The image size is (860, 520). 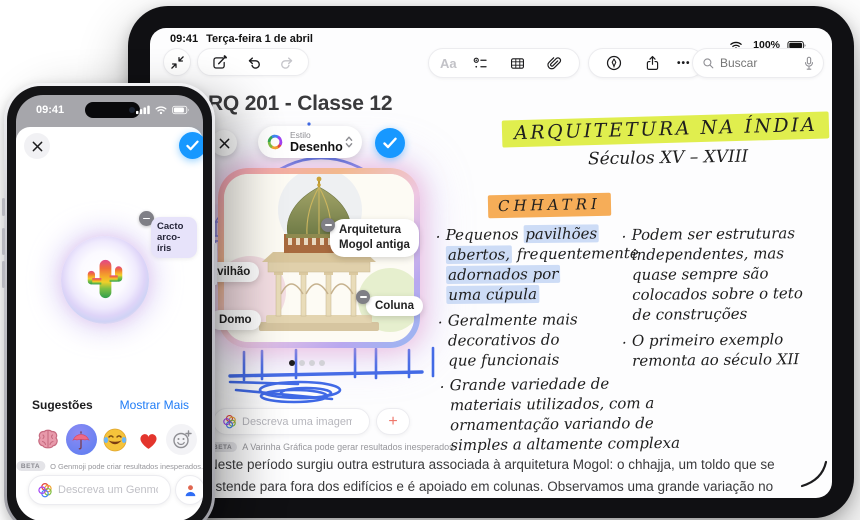 I want to click on style-picker-value: Desenho, so click(x=316, y=147).